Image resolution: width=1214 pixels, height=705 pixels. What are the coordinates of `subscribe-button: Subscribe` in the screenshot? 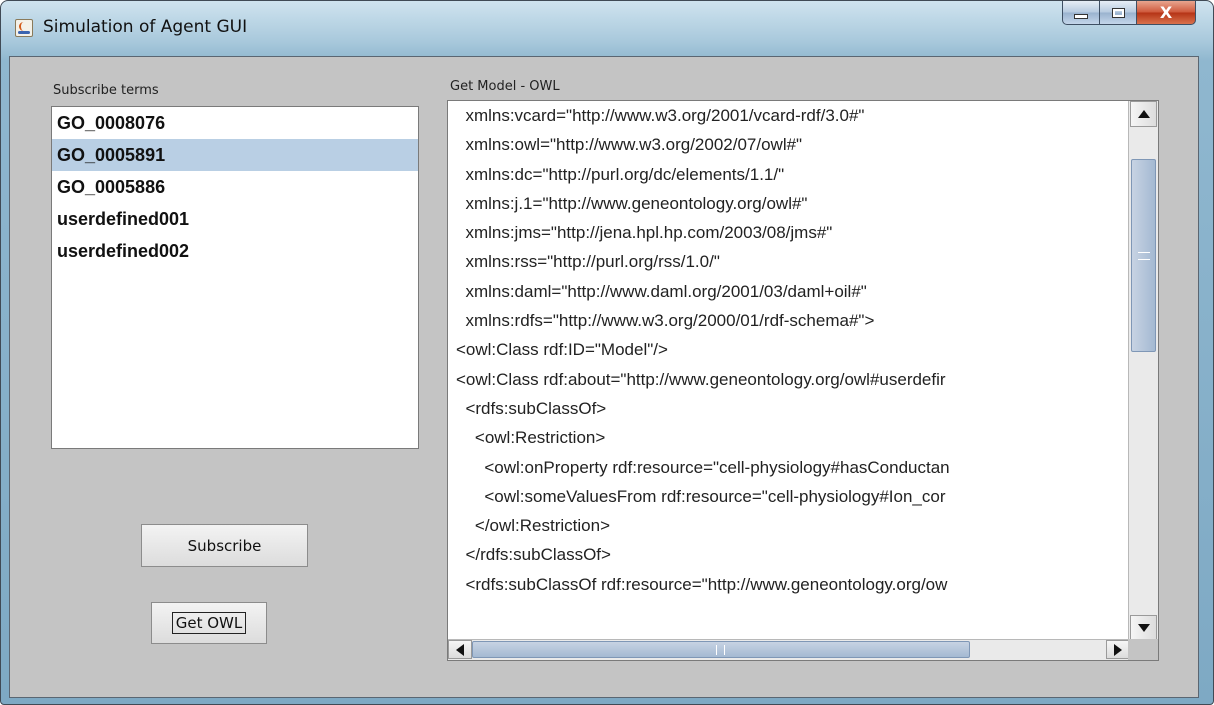 It's located at (224, 545).